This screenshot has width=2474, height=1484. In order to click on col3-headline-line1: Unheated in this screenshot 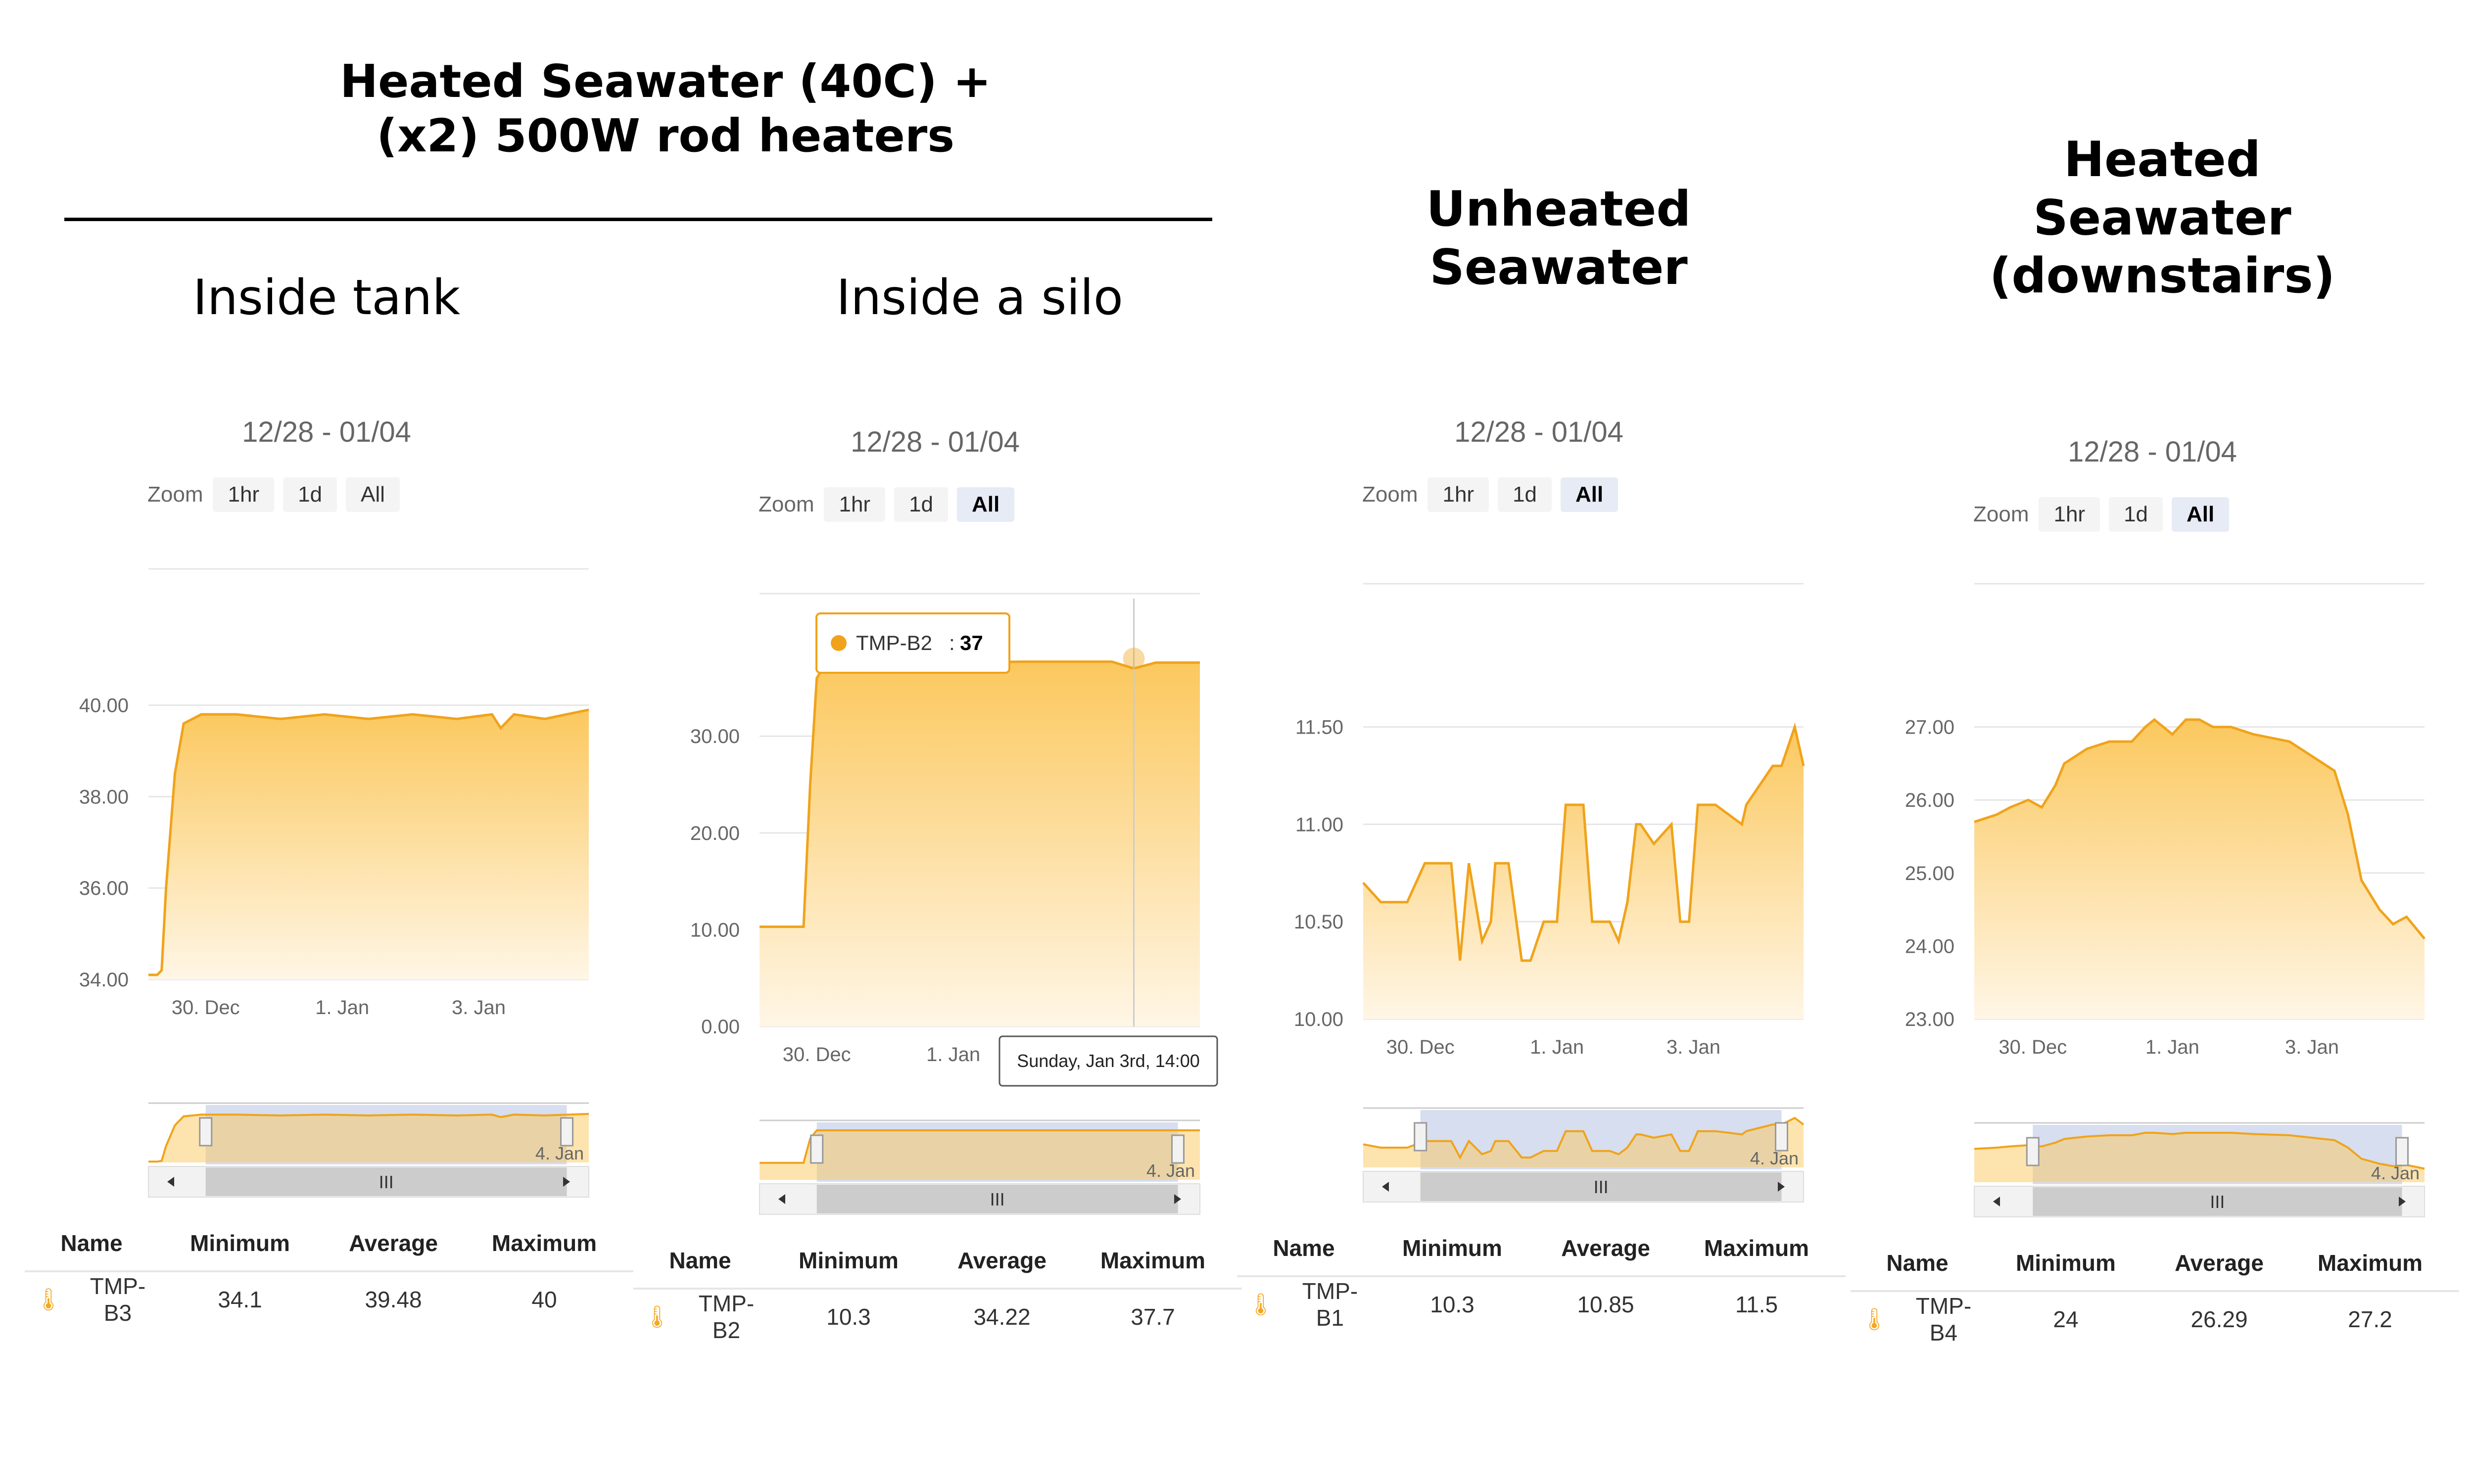, I will do `click(1558, 209)`.